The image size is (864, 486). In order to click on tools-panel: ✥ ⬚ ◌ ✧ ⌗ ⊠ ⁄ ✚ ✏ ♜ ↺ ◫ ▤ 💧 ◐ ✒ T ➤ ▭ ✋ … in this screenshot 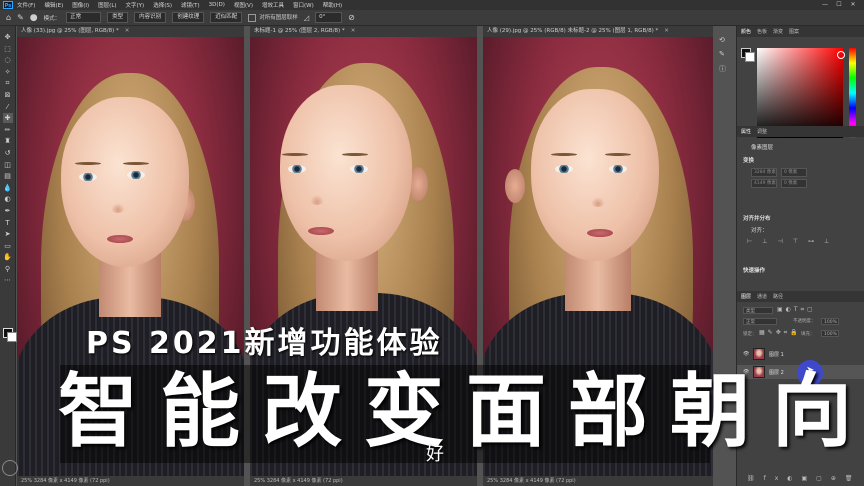, I will do `click(8, 256)`.